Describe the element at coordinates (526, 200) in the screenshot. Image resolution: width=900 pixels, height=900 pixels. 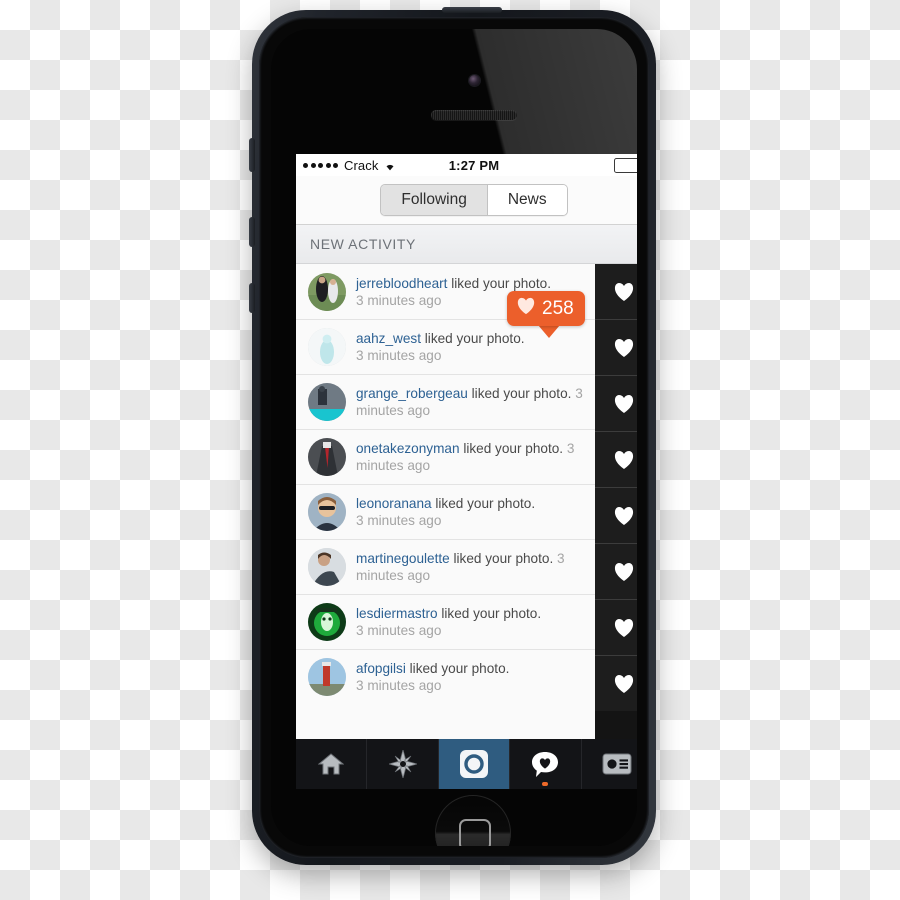
I see `segment-news: News` at that location.